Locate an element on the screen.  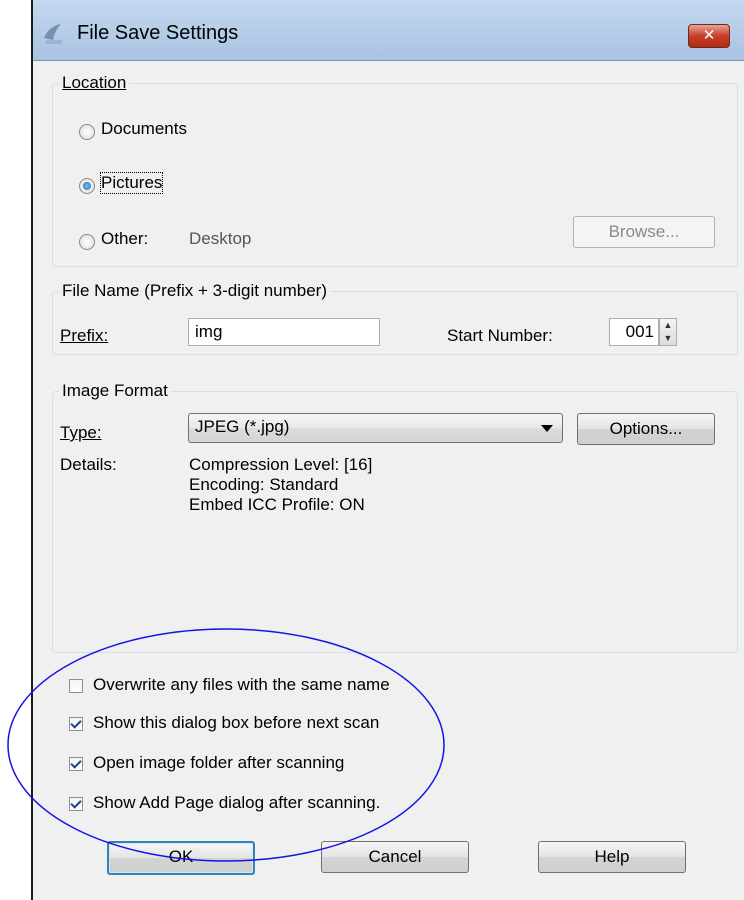
dialog-title: File Save Settings is located at coordinates (158, 33).